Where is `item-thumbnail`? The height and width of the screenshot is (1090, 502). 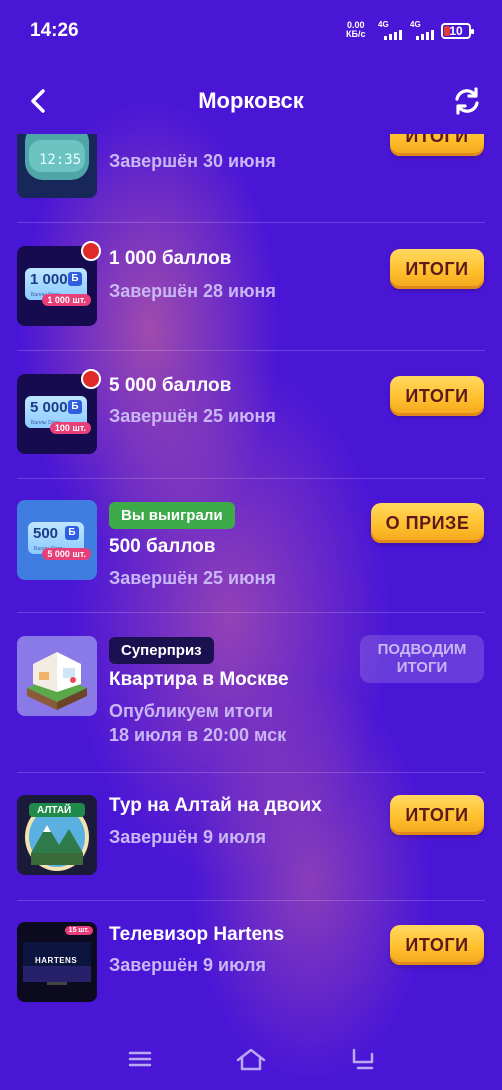
item-thumbnail is located at coordinates (57, 676).